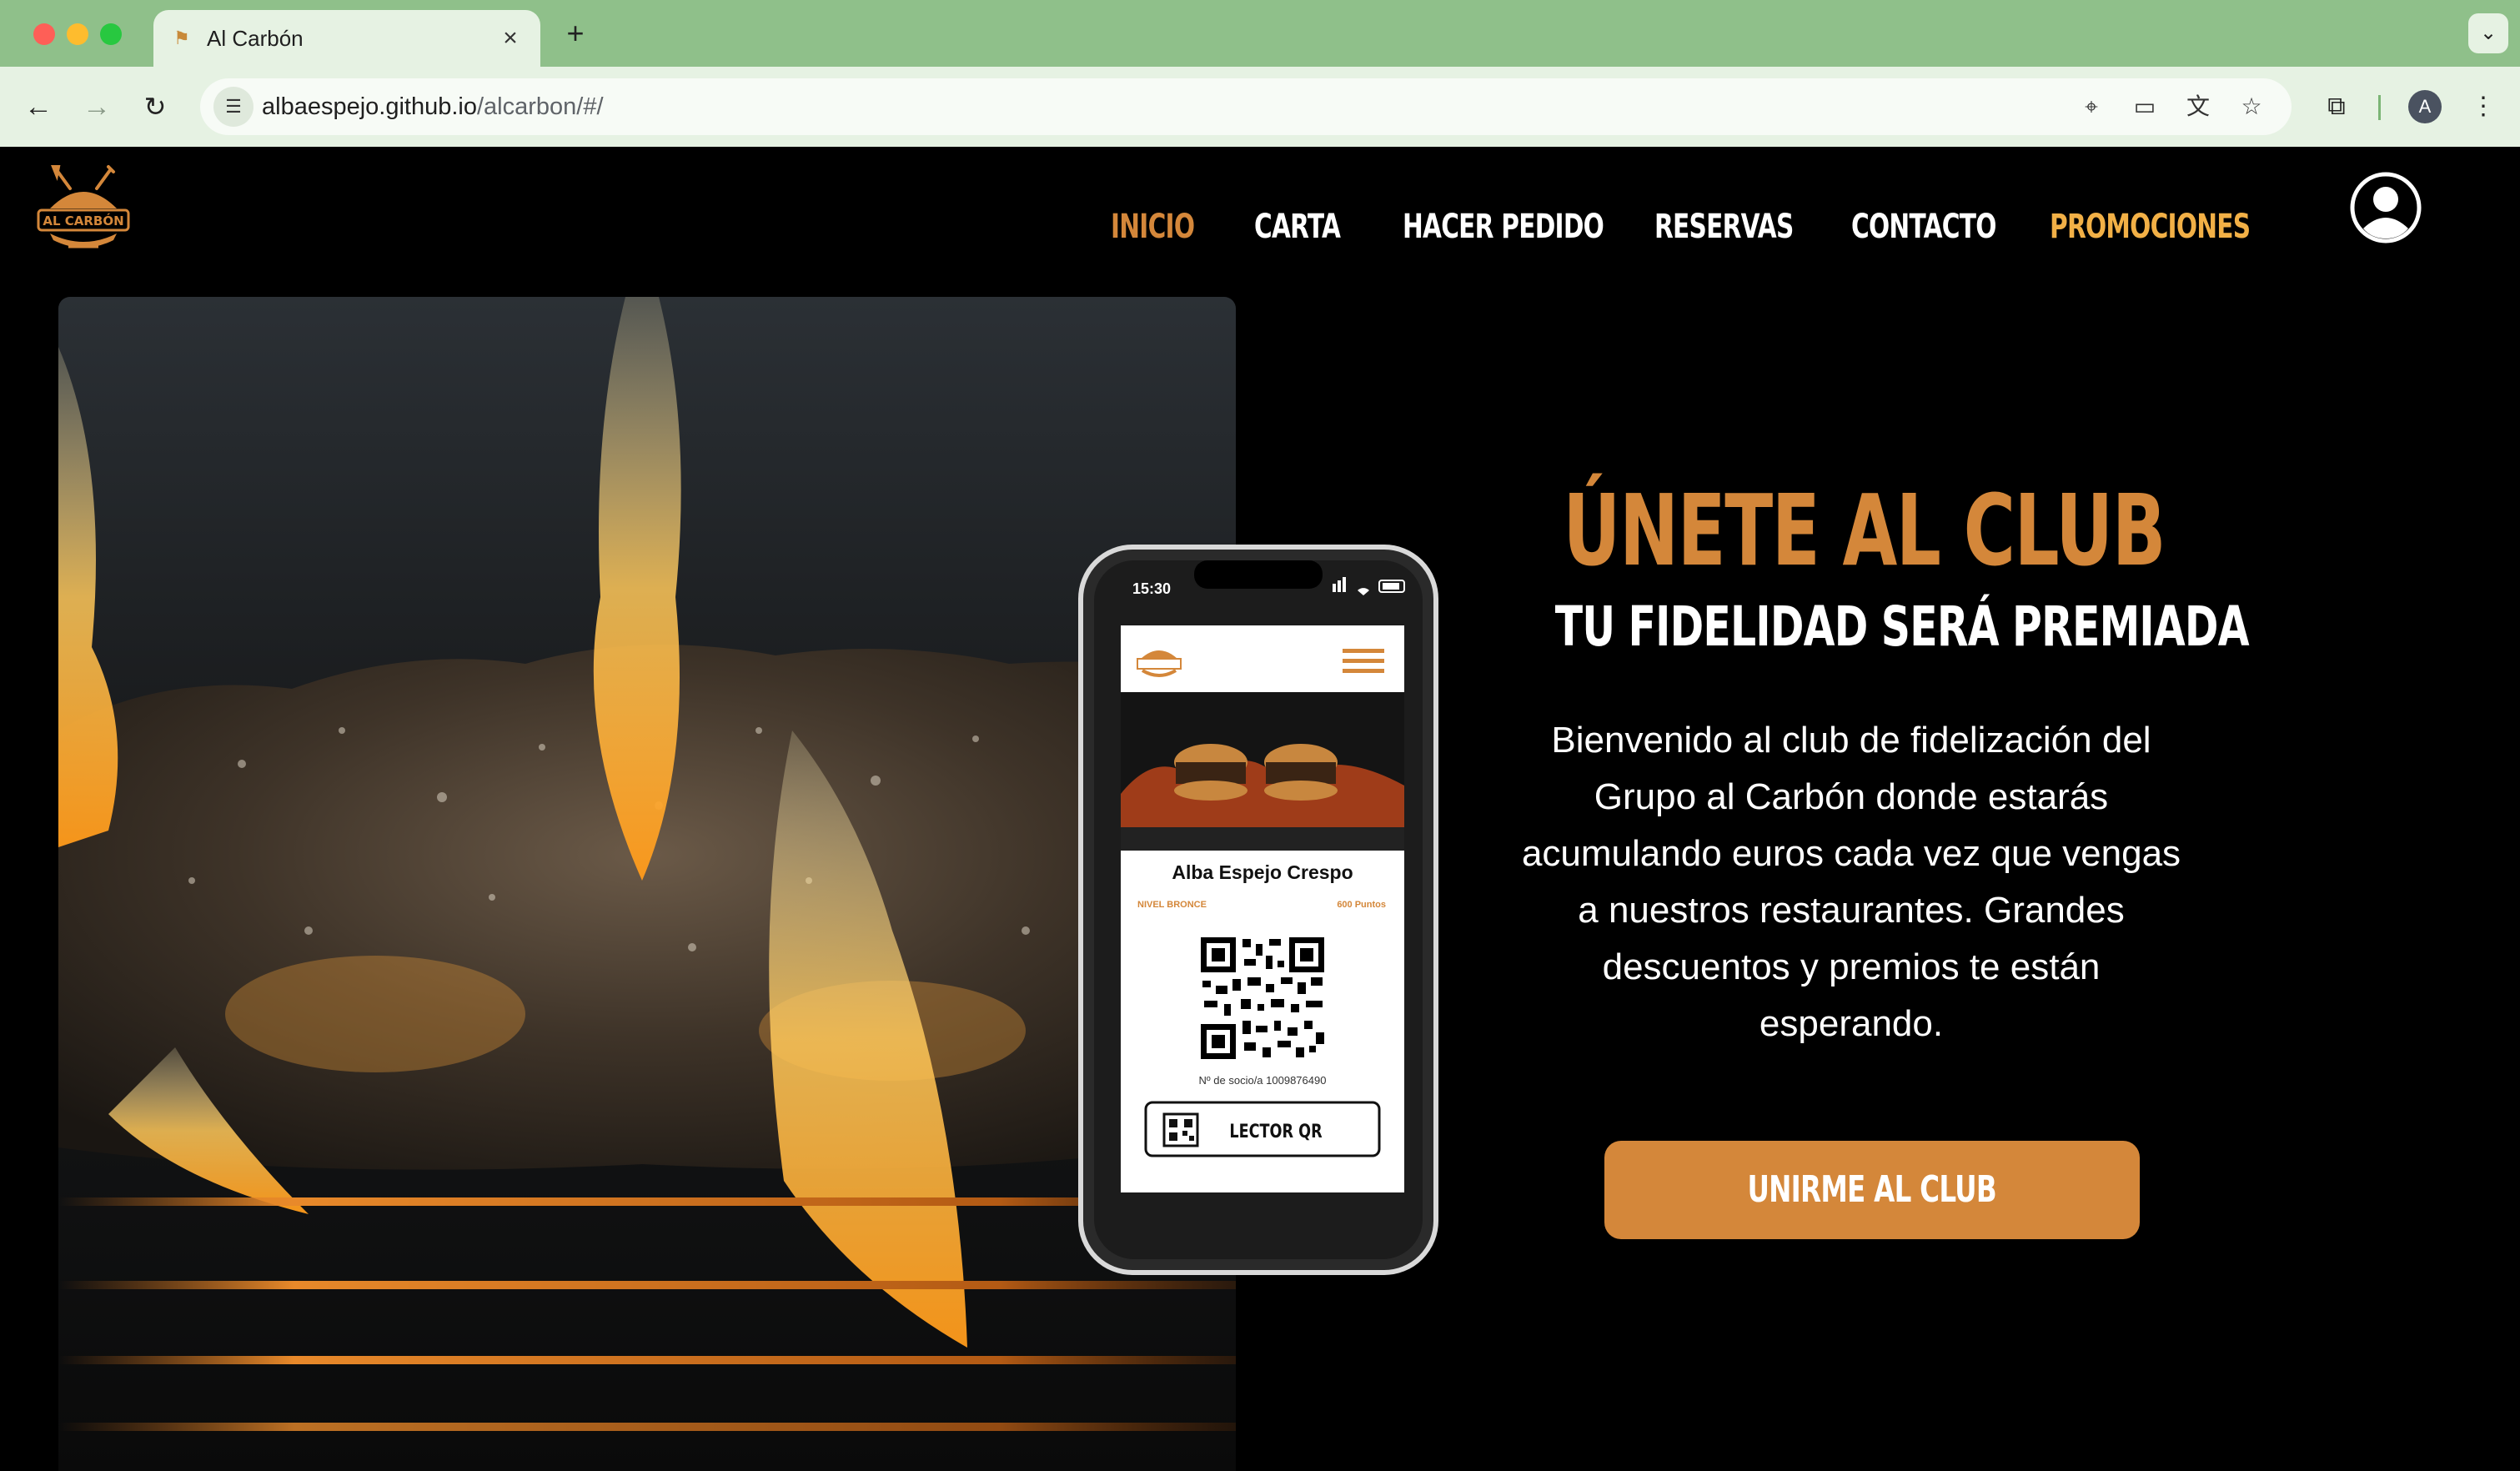  Describe the element at coordinates (1297, 227) in the screenshot. I see `nav-item-carta: CARTA` at that location.